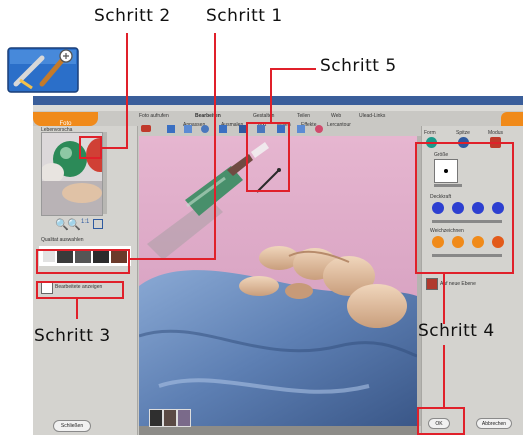 The width and height of the screenshot is (523, 435). What do you see at coordinates (205, 129) in the screenshot?
I see `zoom-icon` at bounding box center [205, 129].